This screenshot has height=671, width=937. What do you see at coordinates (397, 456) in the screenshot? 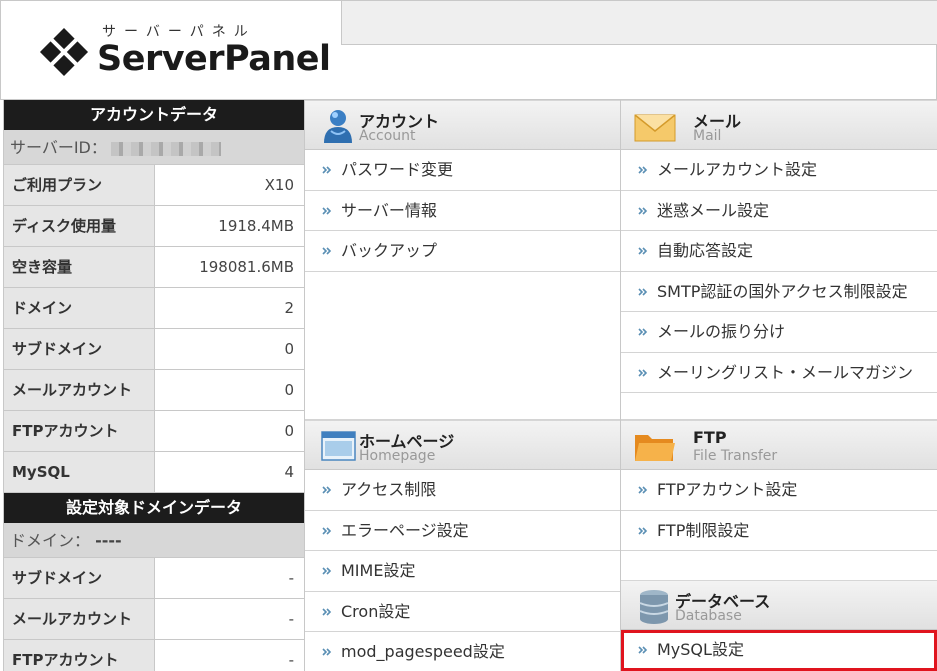
I see `homepage-panel-subtitle: Homepage` at bounding box center [397, 456].